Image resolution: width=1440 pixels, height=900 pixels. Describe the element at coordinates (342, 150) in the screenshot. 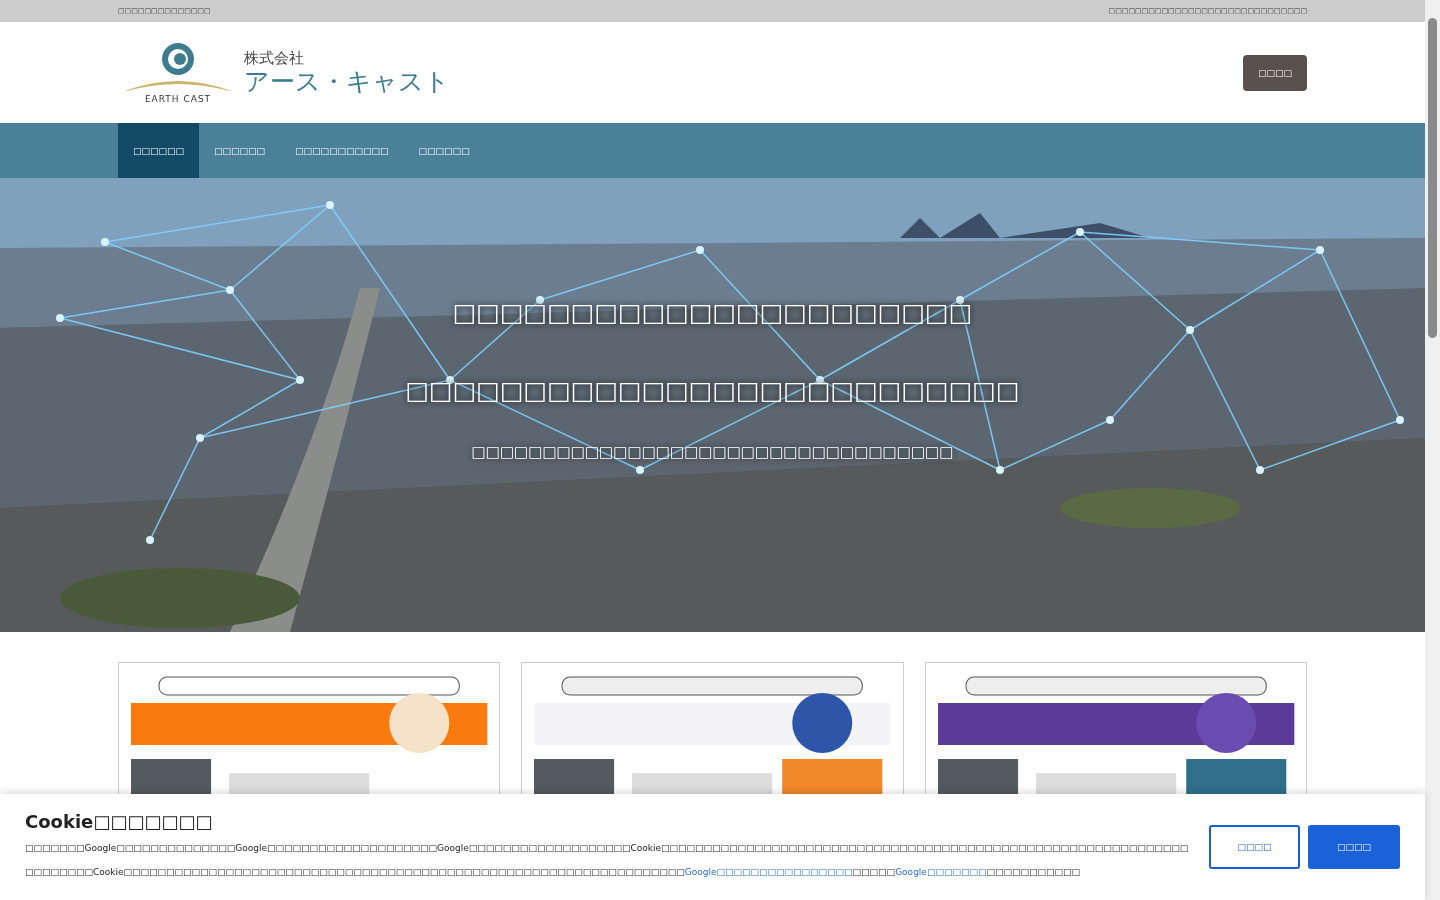

I see `nav-tab: □□□□□□□□□□□` at that location.